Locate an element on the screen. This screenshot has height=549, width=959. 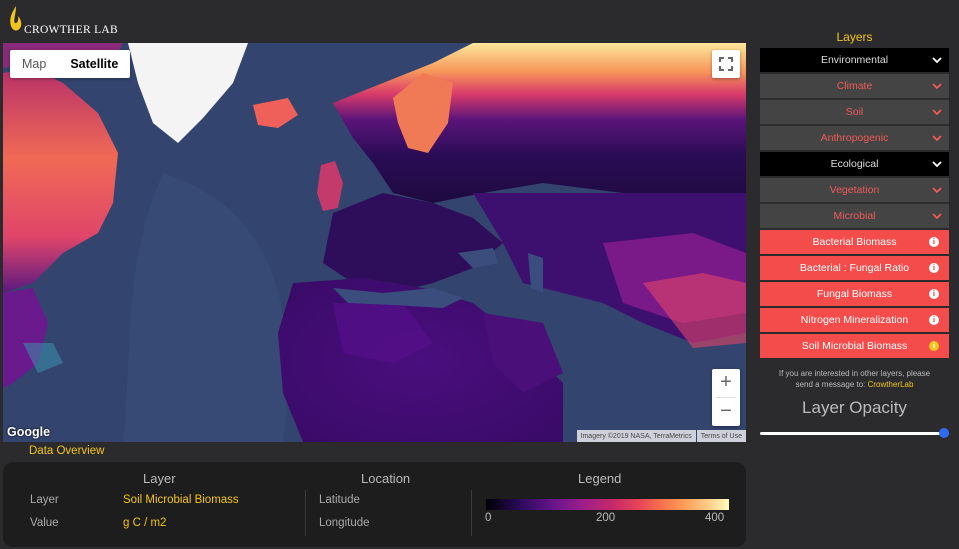
value-label: Value is located at coordinates (44, 523).